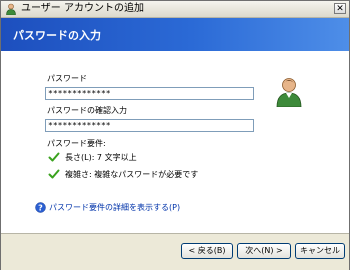 The height and width of the screenshot is (270, 350). I want to click on confirm-password-field: *************, so click(149, 125).